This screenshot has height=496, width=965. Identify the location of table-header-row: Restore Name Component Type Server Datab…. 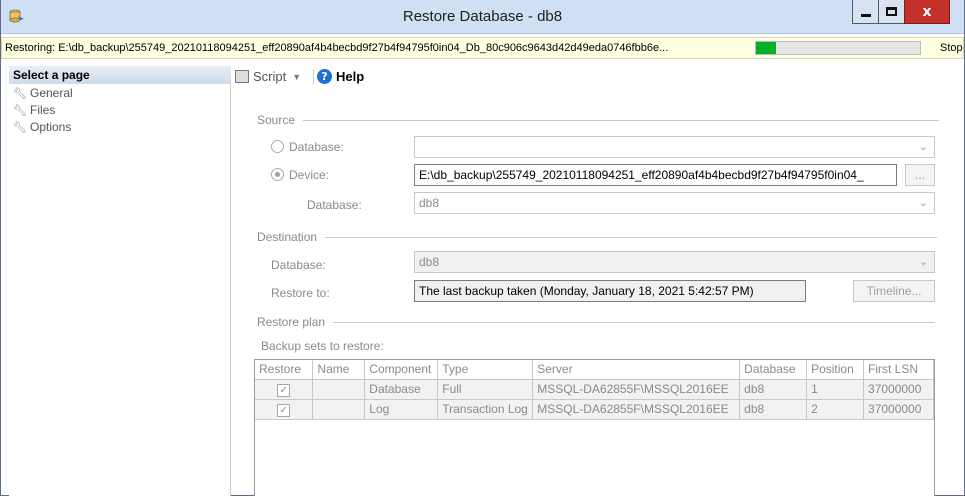
(594, 370).